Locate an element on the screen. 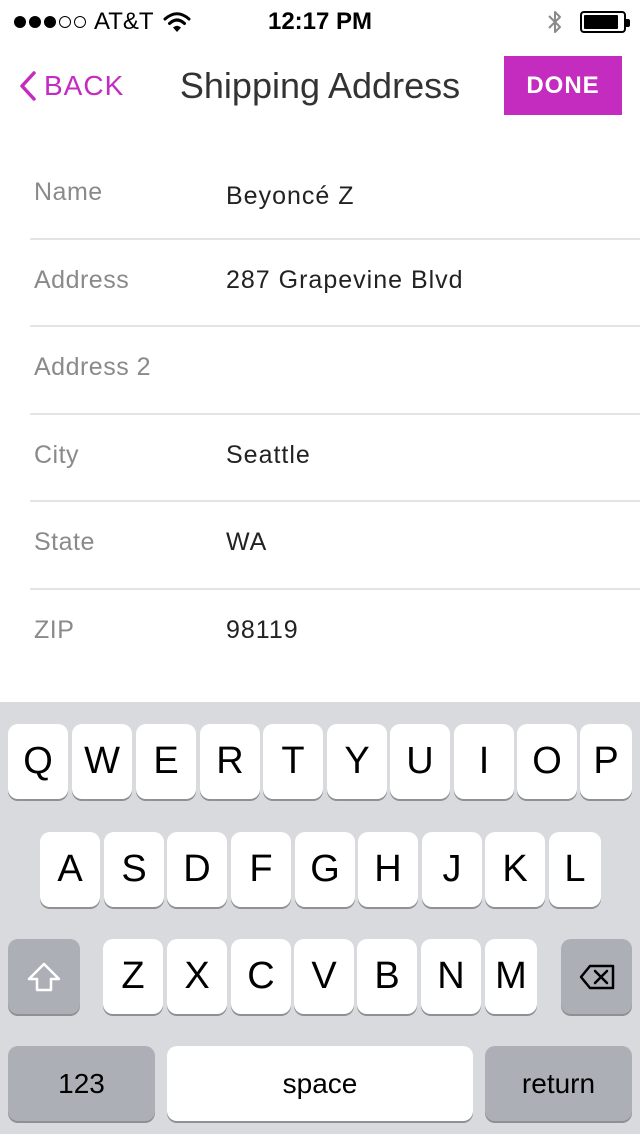 This screenshot has height=1134, width=640. field-label: Address 2 is located at coordinates (93, 367).